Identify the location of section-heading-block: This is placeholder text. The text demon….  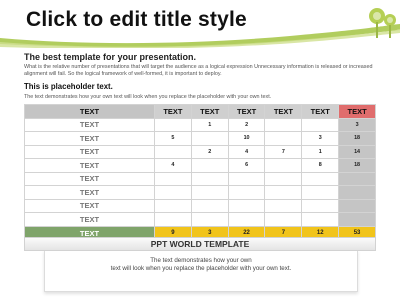
(200, 91).